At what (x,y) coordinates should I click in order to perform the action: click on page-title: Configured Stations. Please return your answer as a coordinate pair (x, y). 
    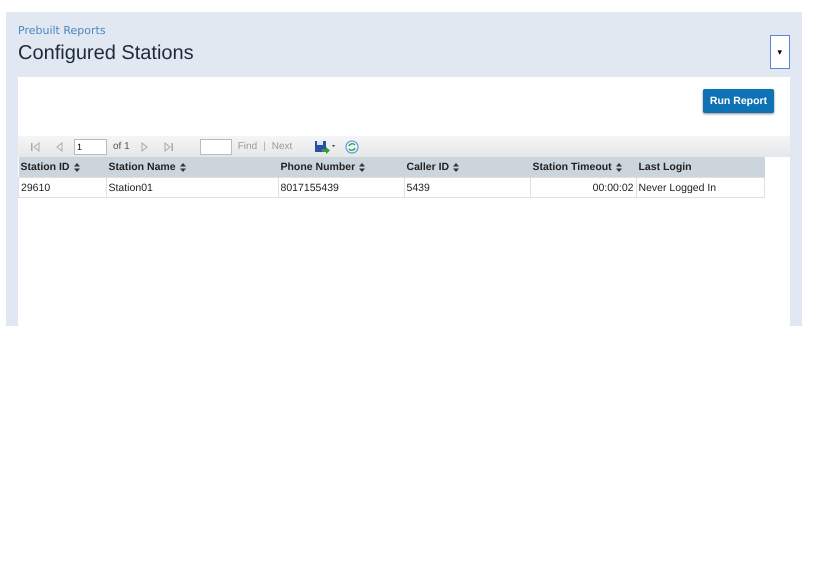
    Looking at the image, I should click on (106, 53).